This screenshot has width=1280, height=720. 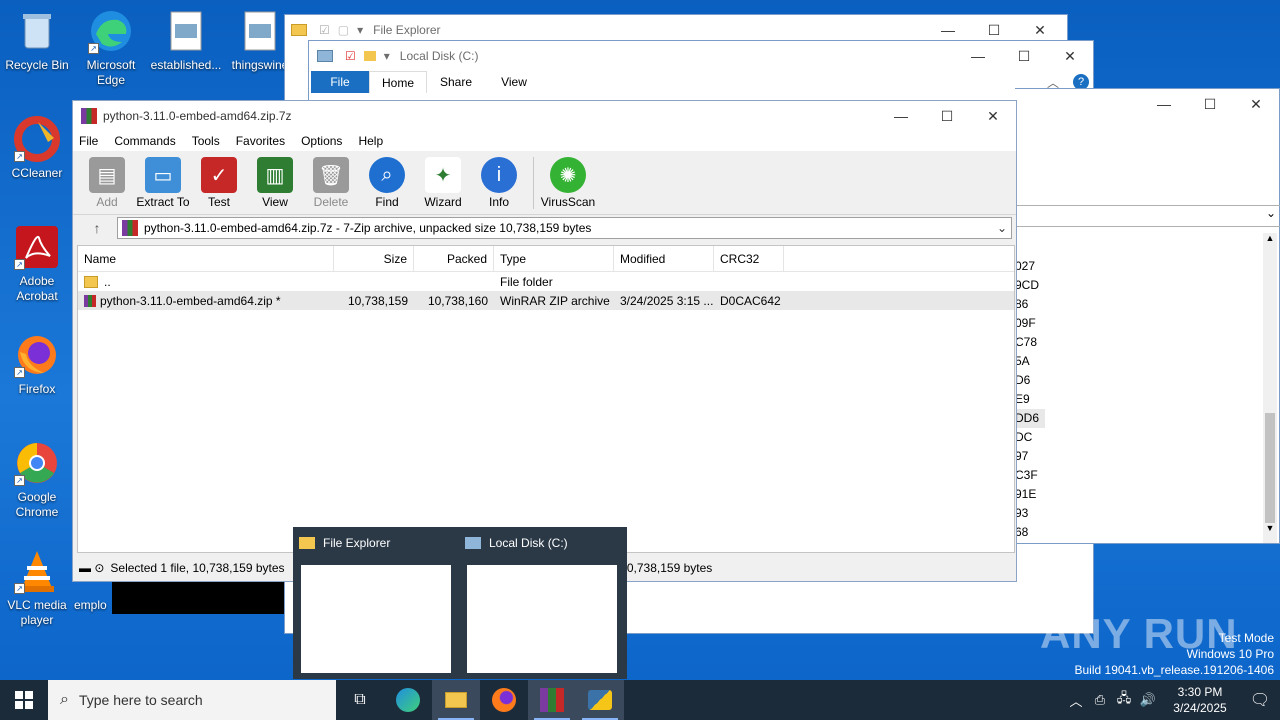 What do you see at coordinates (568, 183) in the screenshot?
I see `virusscan-button: ✺ VirusScan` at bounding box center [568, 183].